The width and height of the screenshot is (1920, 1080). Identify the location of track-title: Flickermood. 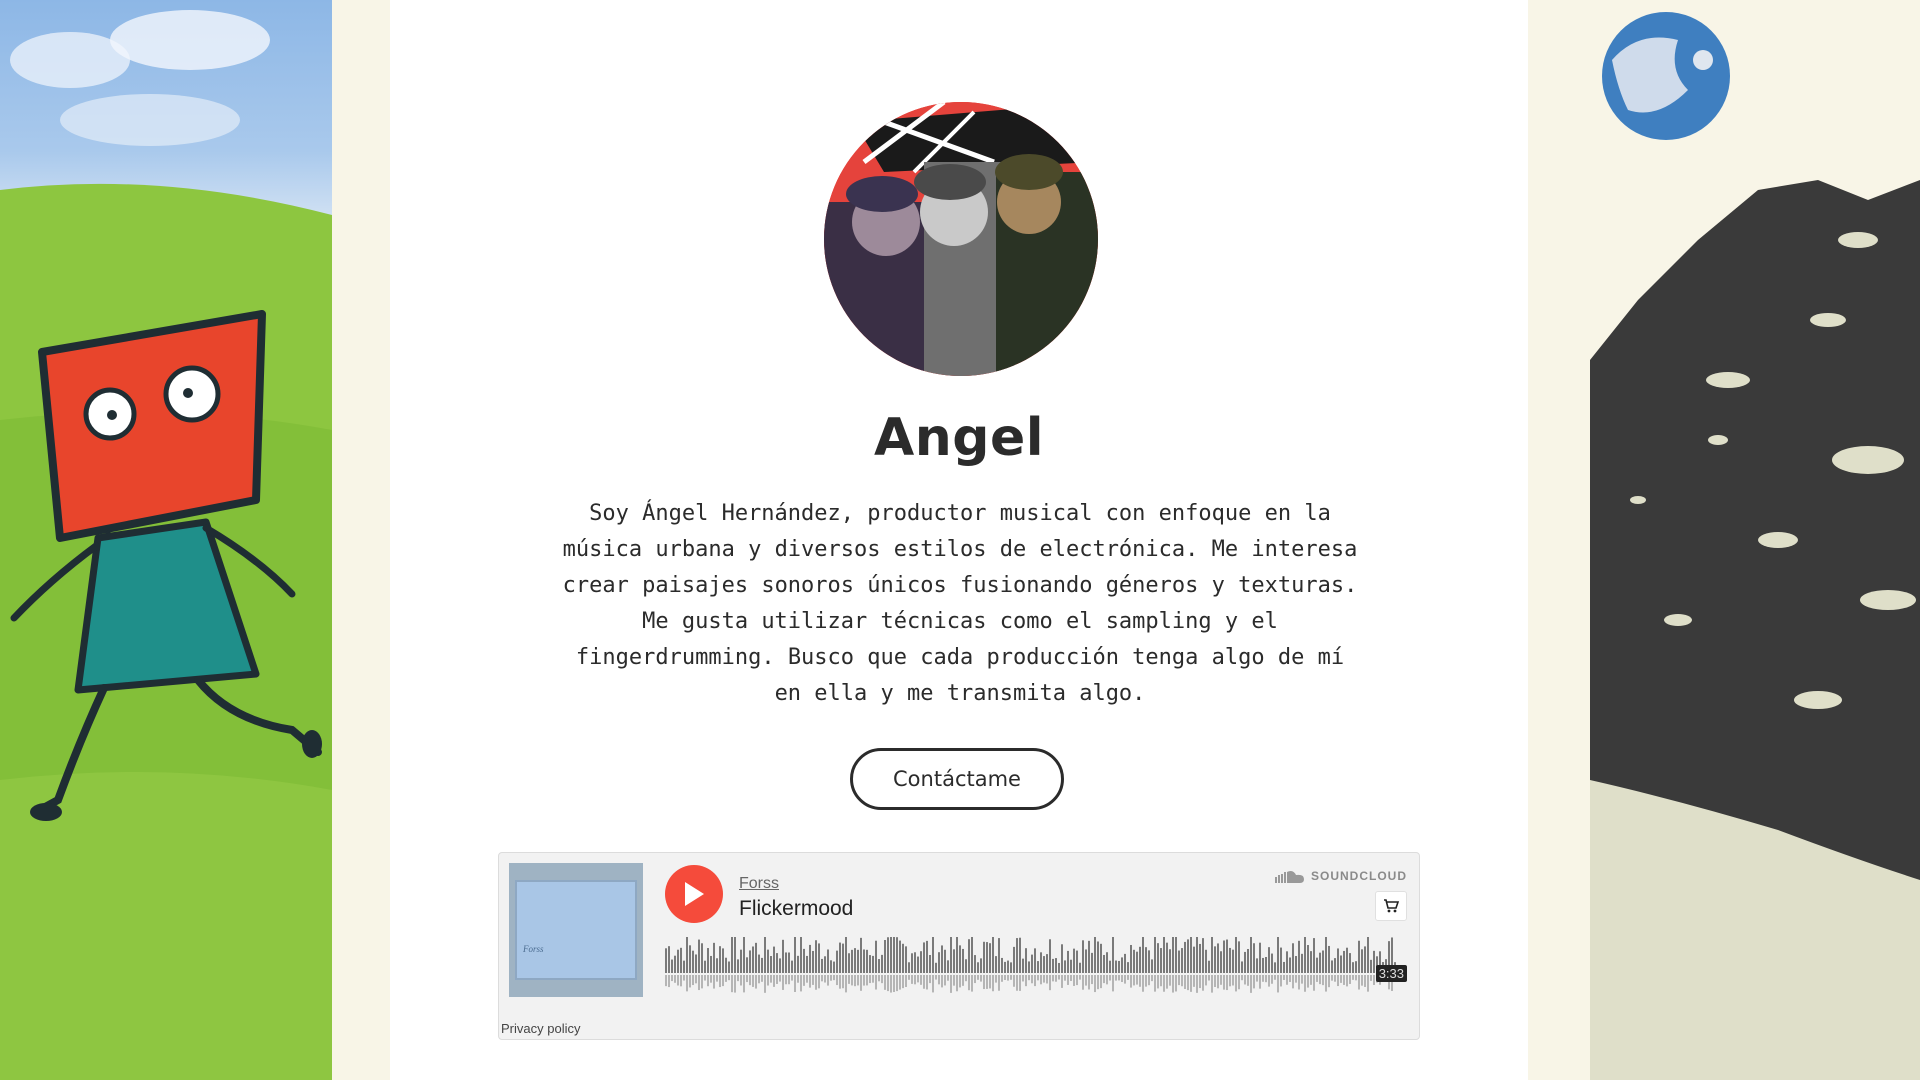
(796, 909).